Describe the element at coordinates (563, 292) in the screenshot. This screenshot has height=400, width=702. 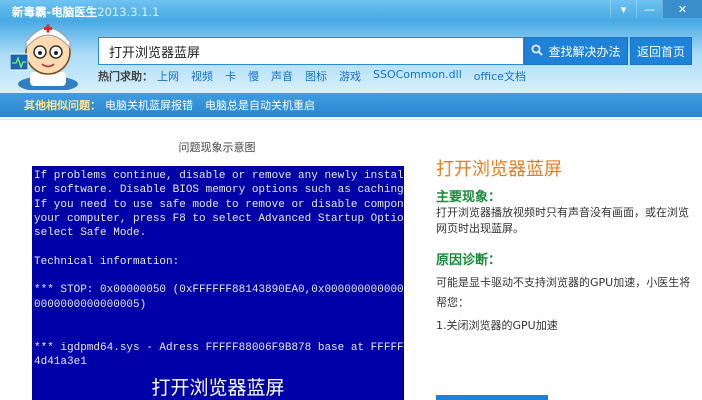
I see `diagnosis-text: 可能是显卡驱动不支持浏览器的GPU加速，小医生将帮您：` at that location.